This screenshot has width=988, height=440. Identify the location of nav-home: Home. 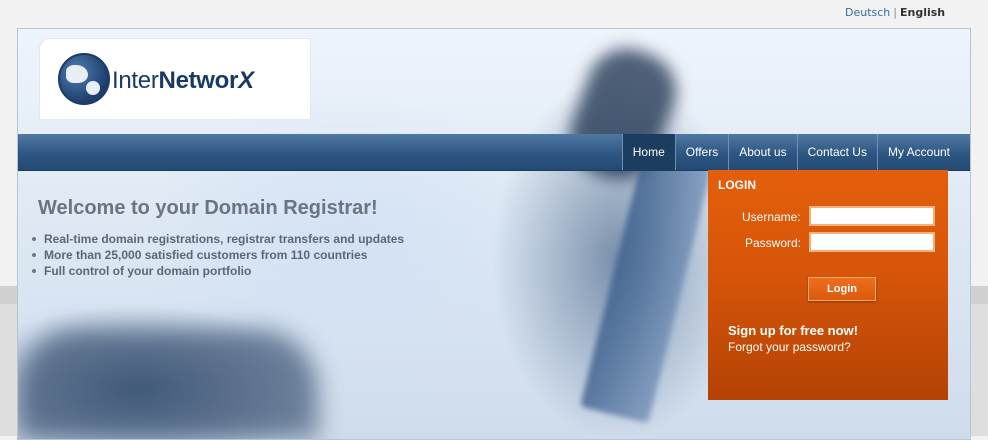
(648, 152).